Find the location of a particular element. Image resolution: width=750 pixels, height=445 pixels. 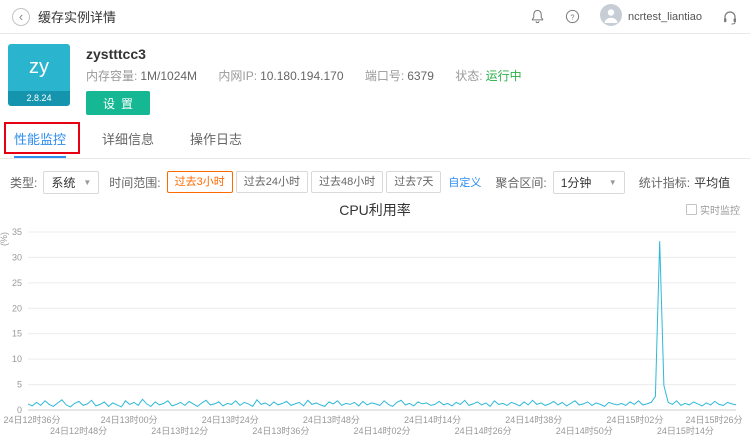

realtime-monitoring-checkbox: 实时监控 is located at coordinates (713, 209).